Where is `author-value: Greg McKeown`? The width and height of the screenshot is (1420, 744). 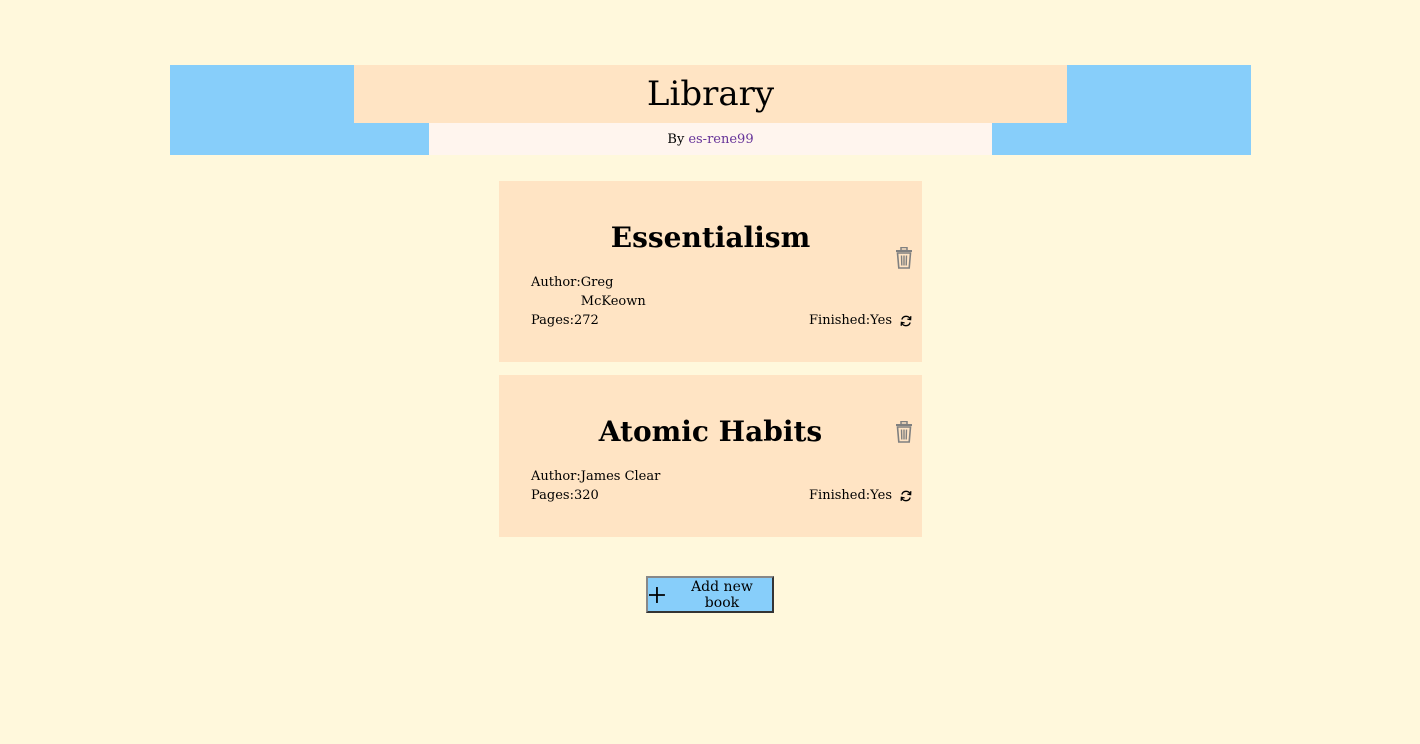
author-value: Greg McKeown is located at coordinates (613, 292).